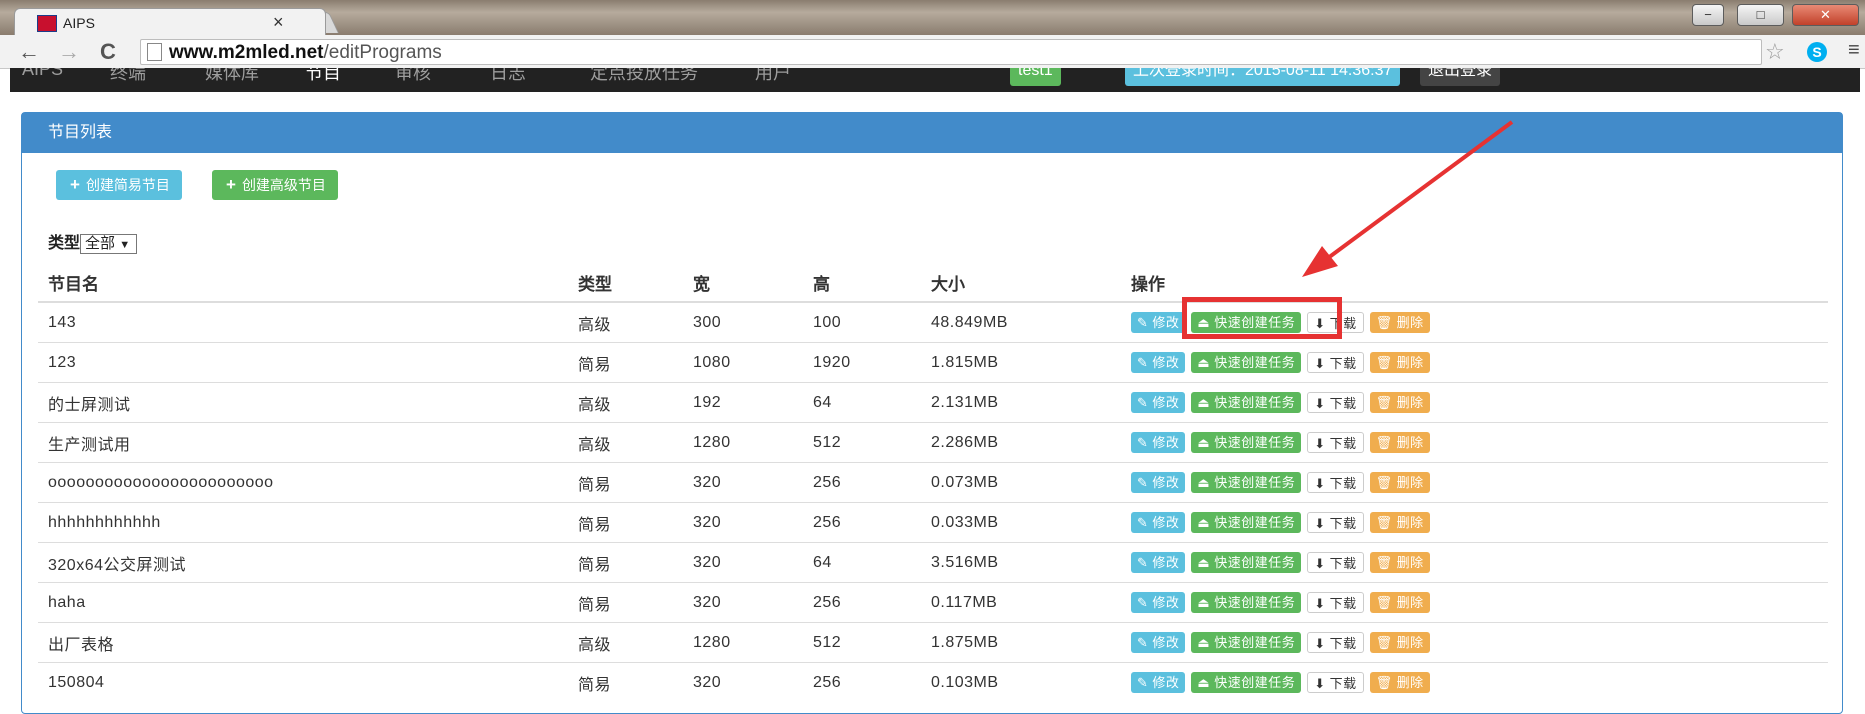 This screenshot has width=1865, height=714. Describe the element at coordinates (1320, 443) in the screenshot. I see `download-icon: ⬇` at that location.